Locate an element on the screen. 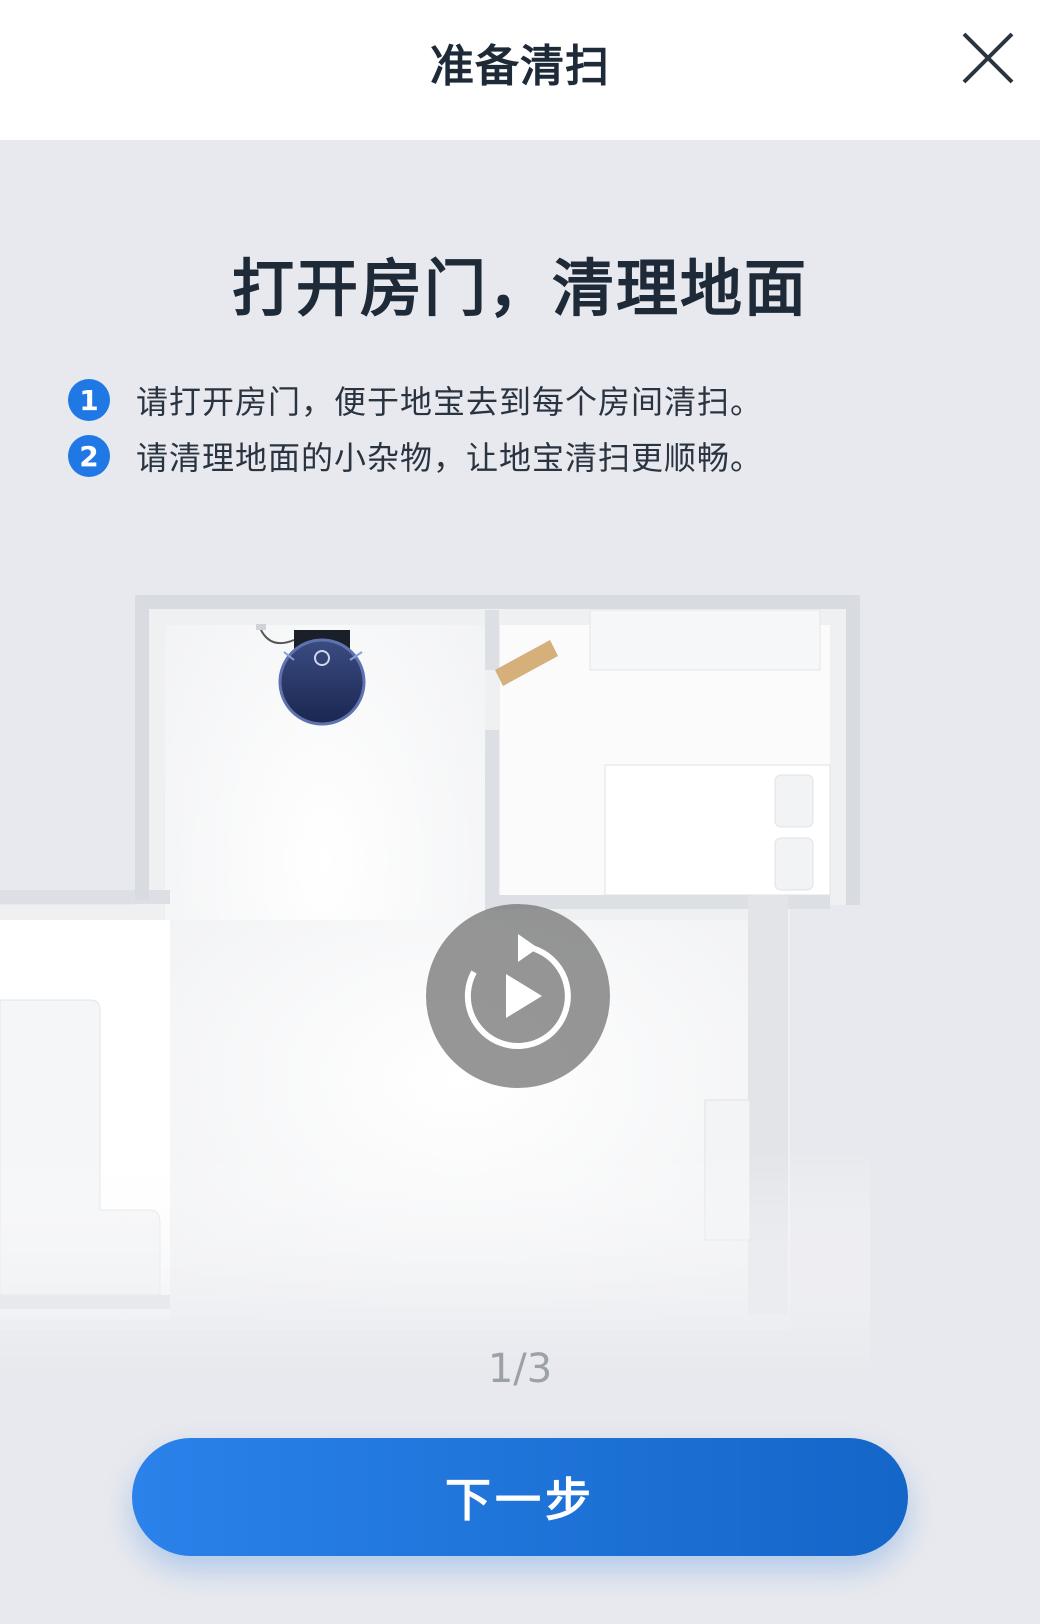 The width and height of the screenshot is (1040, 1624). page-indicator: 1/3 is located at coordinates (520, 1369).